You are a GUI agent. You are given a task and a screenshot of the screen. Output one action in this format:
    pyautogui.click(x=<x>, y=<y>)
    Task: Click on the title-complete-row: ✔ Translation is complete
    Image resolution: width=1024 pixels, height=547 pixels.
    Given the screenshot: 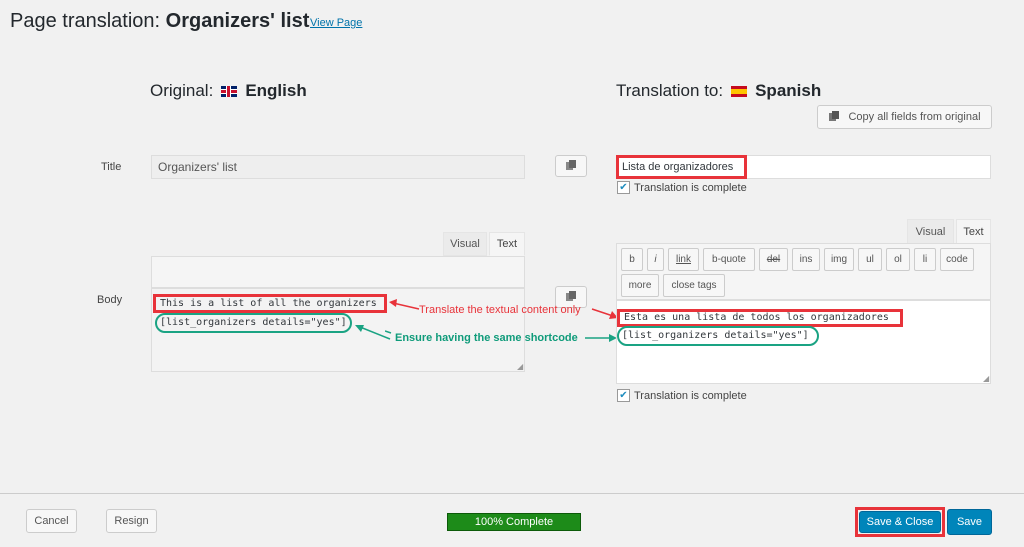 What is the action you would take?
    pyautogui.click(x=682, y=187)
    